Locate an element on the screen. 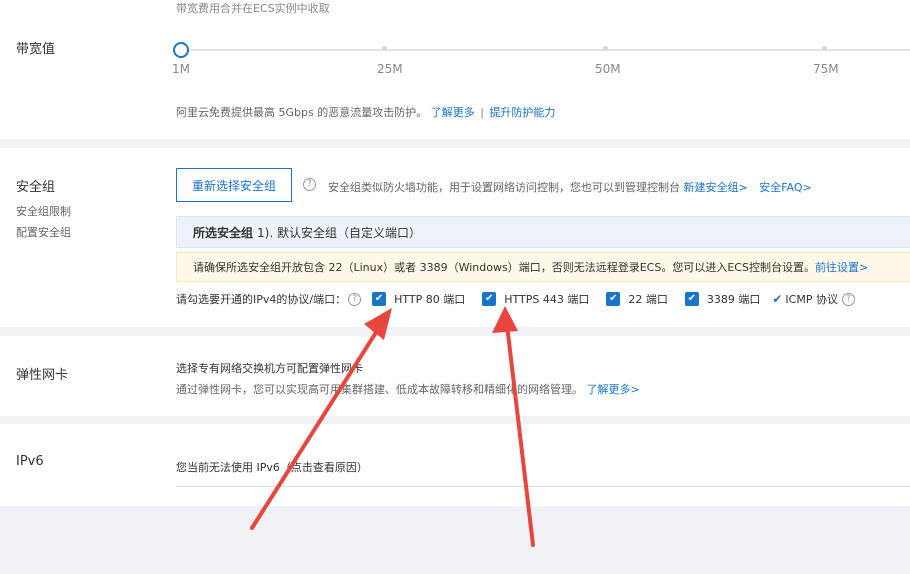 The width and height of the screenshot is (910, 574). selected-security-group-value: 1). 默认安全组（自定义端口） is located at coordinates (339, 232).